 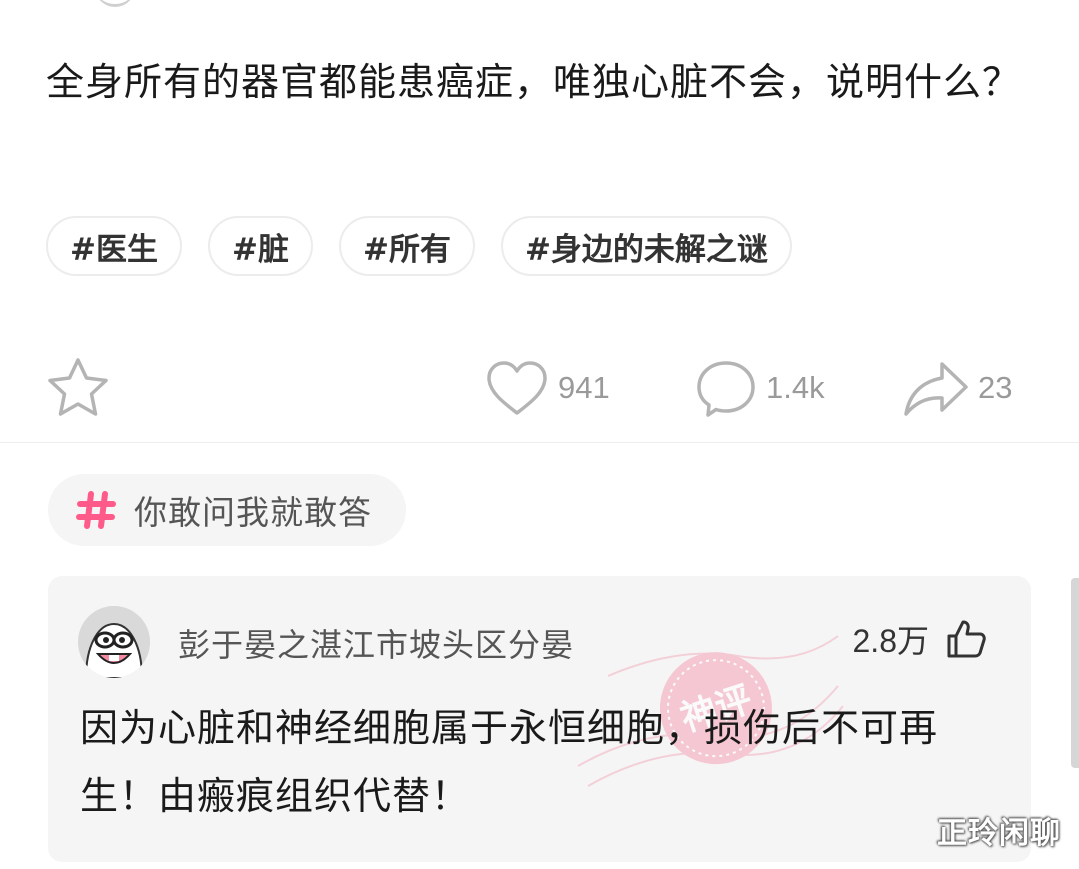 I want to click on action-bar: 941 1.4k 23, so click(x=539, y=388).